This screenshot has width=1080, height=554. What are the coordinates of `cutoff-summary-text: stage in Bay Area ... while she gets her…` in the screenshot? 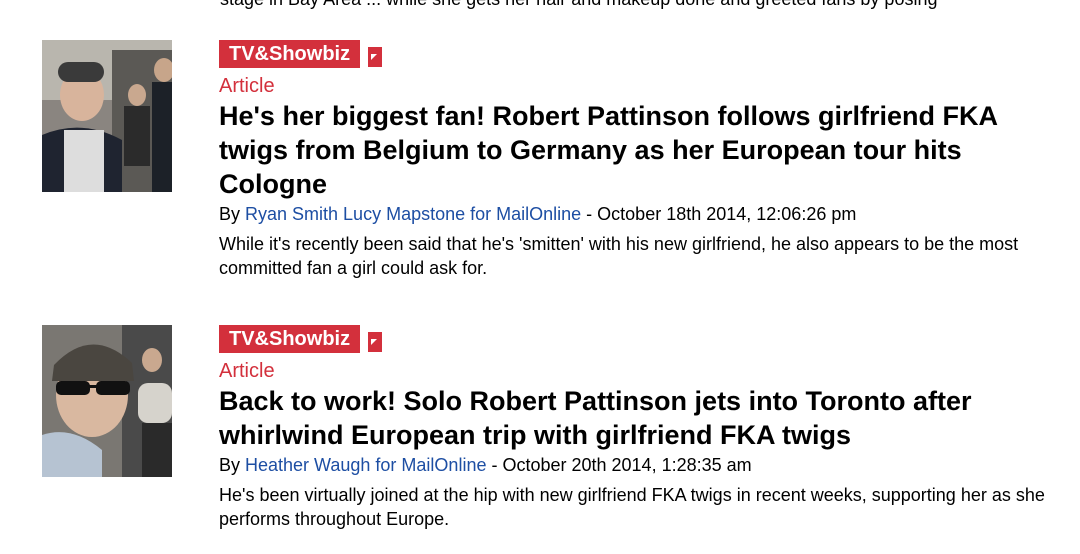 It's located at (578, 5).